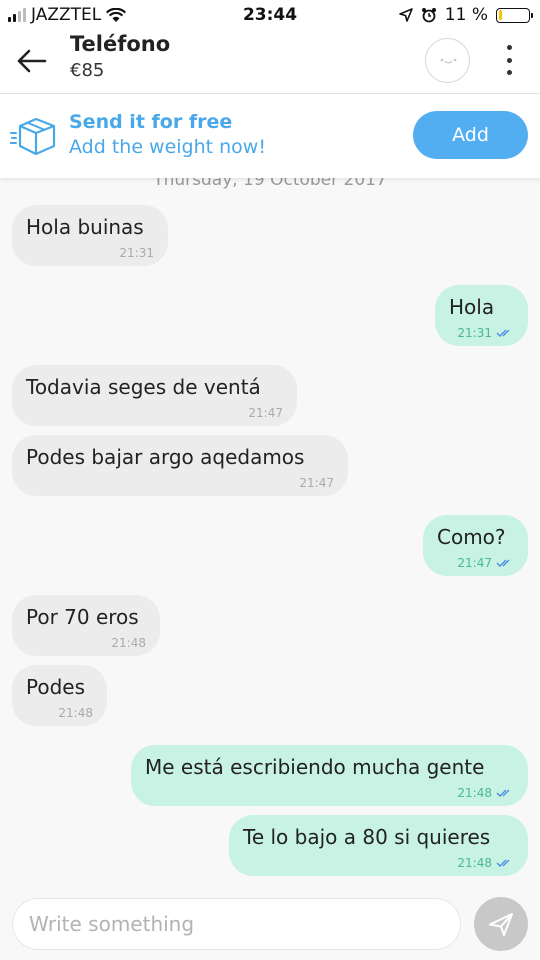  I want to click on message-bubble-incoming: Todavia seges de ventá 21:47, so click(154, 395).